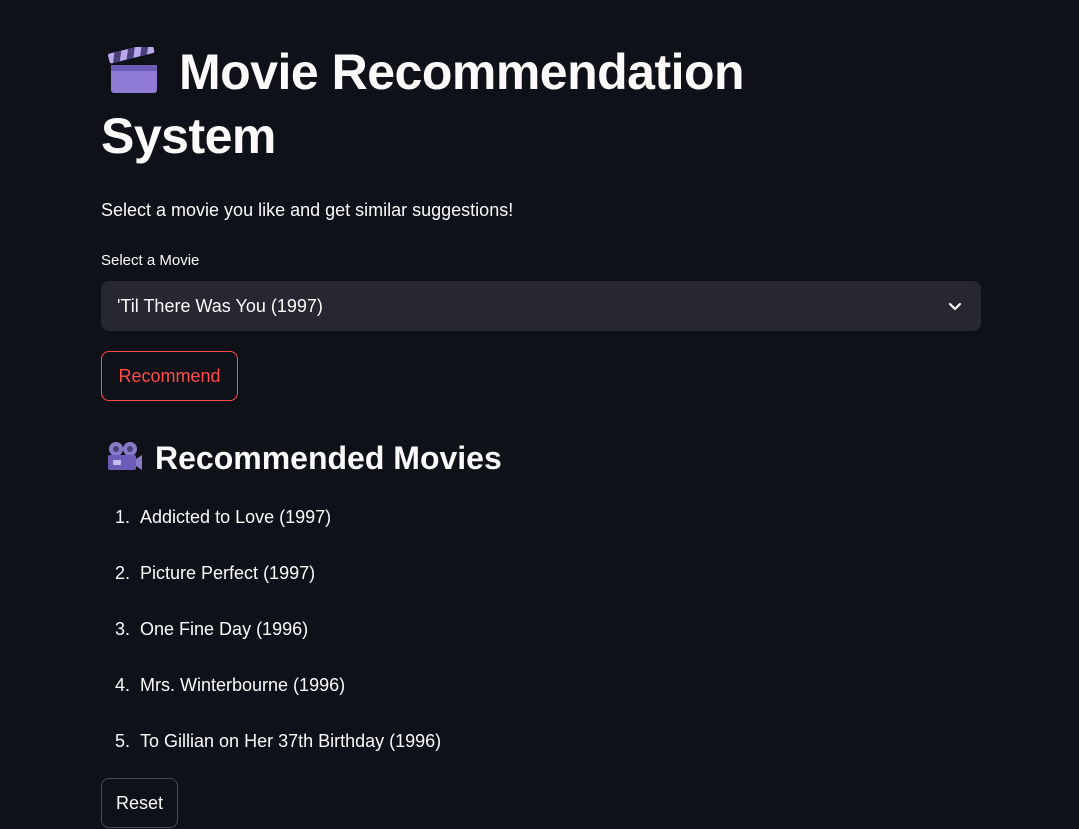  Describe the element at coordinates (271, 589) in the screenshot. I see `list-item: 2. Picture Perfect (1997)` at that location.